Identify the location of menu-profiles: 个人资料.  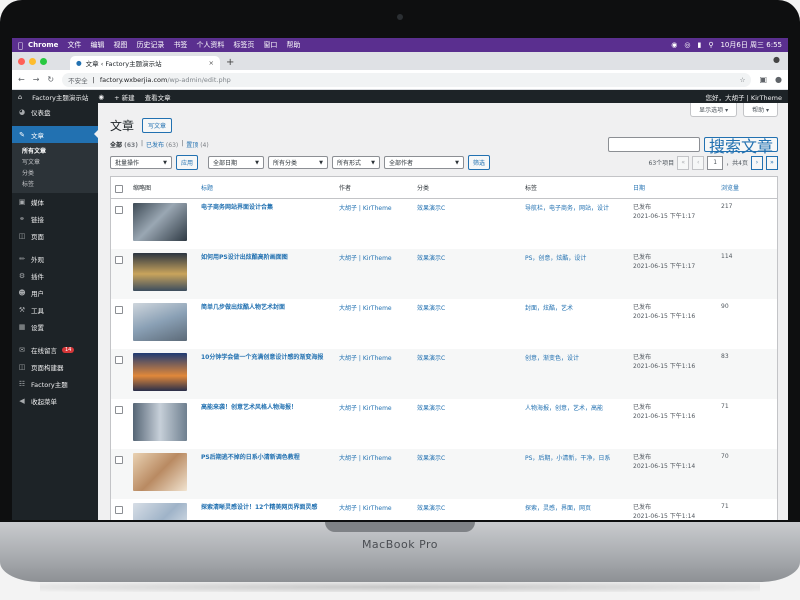
(210, 45).